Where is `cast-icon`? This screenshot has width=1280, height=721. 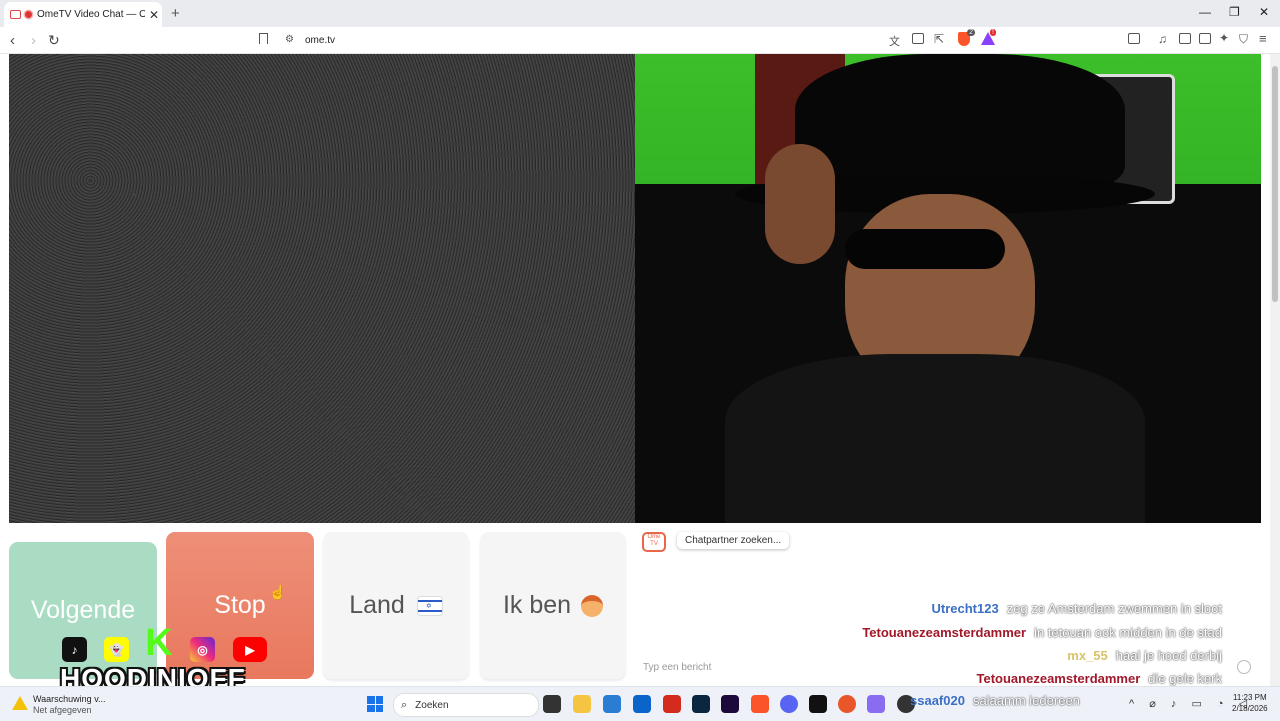
cast-icon is located at coordinates (918, 38).